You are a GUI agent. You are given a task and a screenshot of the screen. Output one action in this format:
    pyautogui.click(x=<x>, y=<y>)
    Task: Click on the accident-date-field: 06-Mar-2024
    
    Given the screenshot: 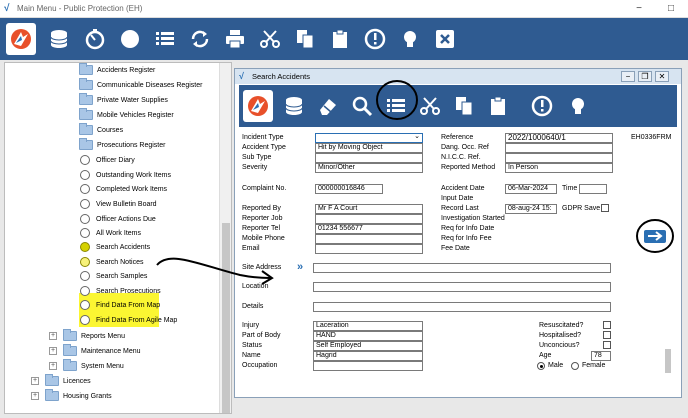 What is the action you would take?
    pyautogui.click(x=531, y=189)
    